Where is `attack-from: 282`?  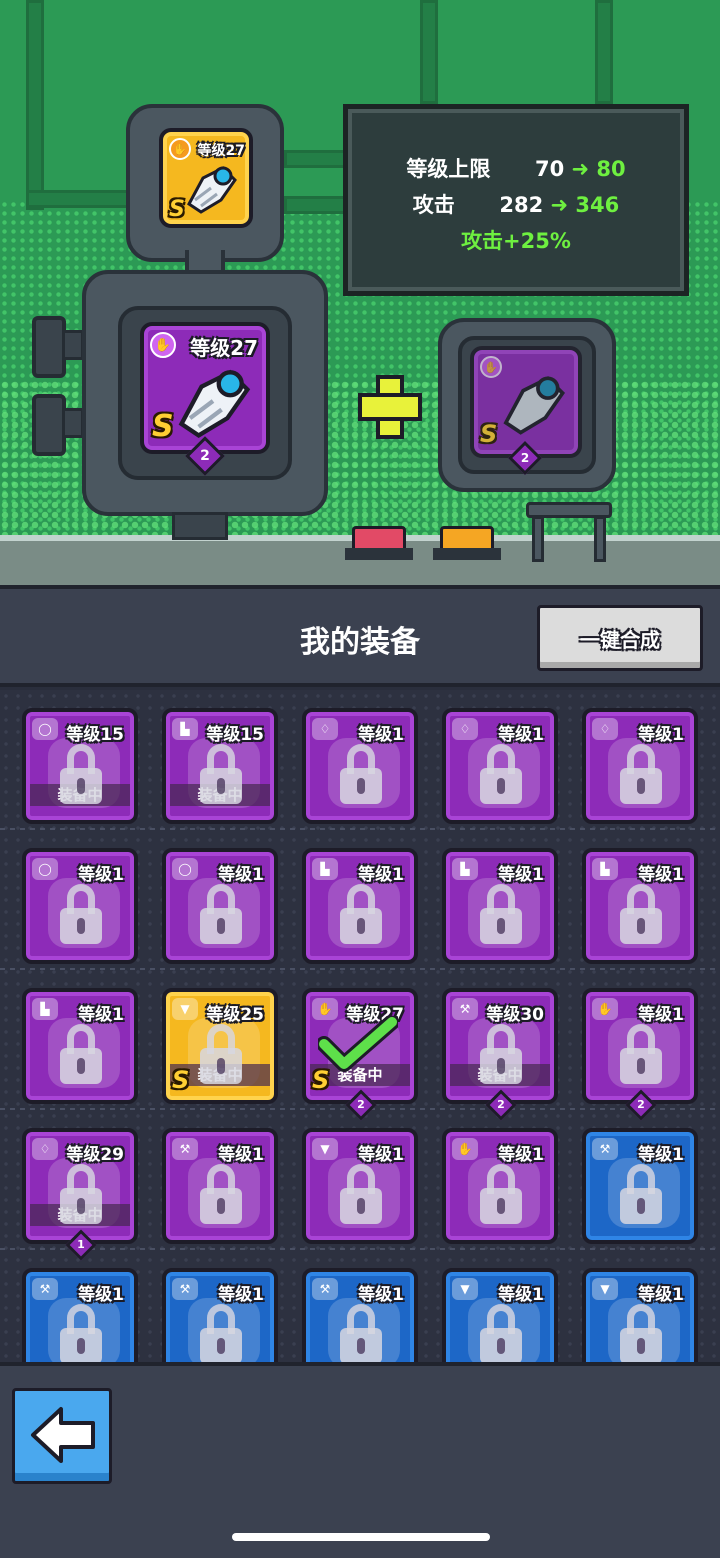
attack-from: 282 is located at coordinates (521, 205).